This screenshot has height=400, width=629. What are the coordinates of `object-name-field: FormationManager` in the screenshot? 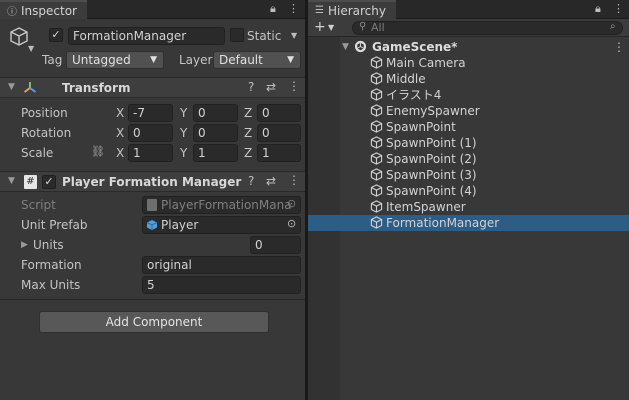 It's located at (146, 36).